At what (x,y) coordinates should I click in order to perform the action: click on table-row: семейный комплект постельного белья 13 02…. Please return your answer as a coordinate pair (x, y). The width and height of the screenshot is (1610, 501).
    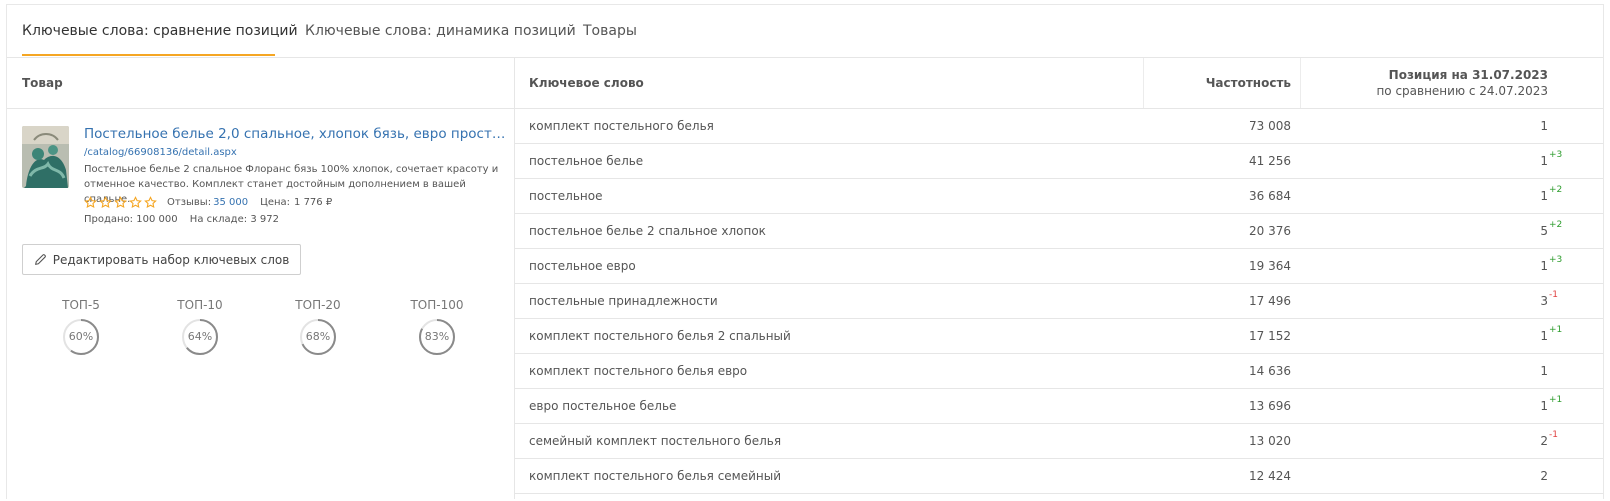
    Looking at the image, I should click on (1058, 441).